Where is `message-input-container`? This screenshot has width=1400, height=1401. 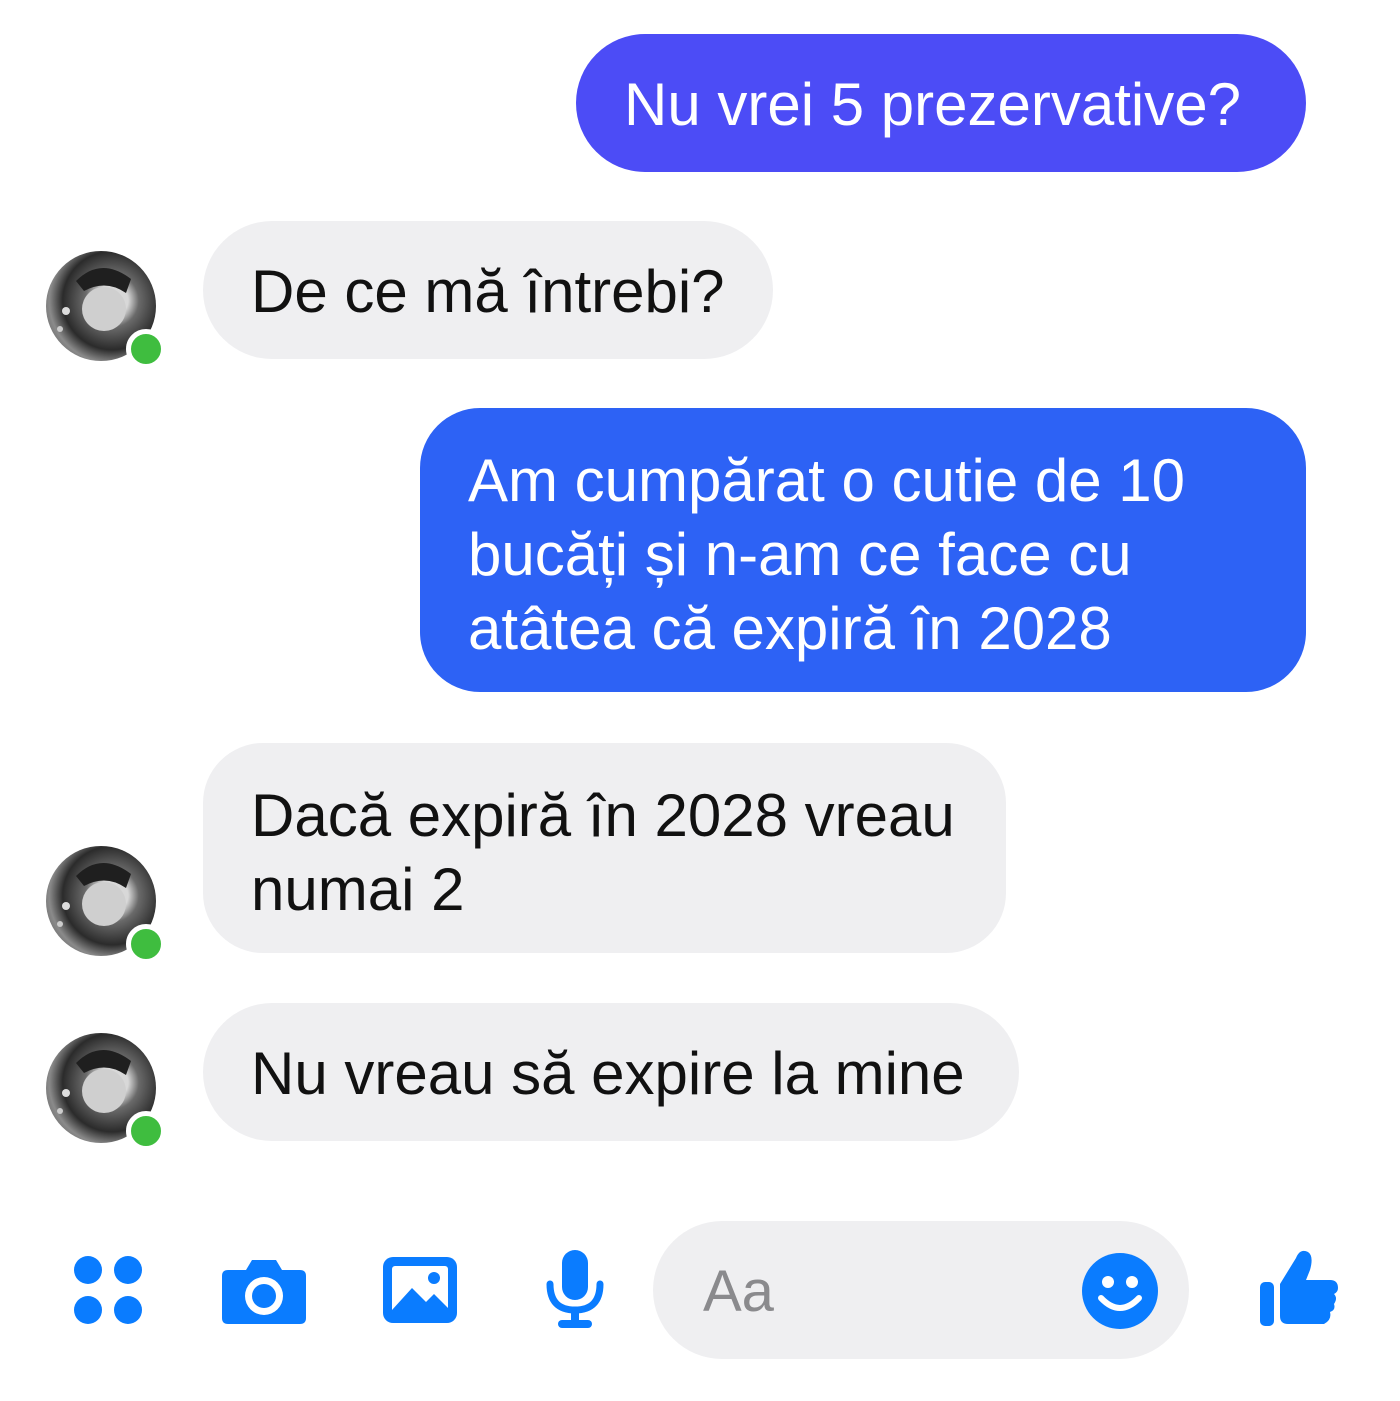 message-input-container is located at coordinates (921, 1290).